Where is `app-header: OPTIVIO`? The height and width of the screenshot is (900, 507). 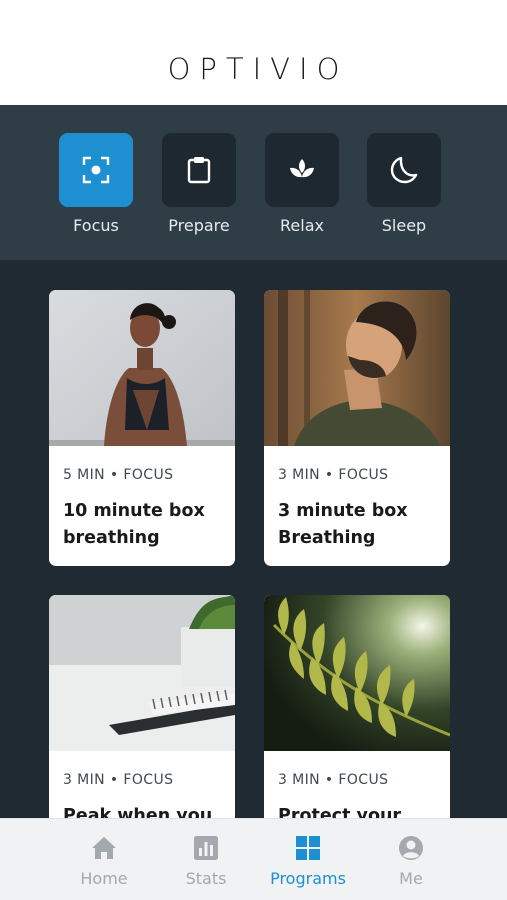 app-header: OPTIVIO is located at coordinates (253, 52).